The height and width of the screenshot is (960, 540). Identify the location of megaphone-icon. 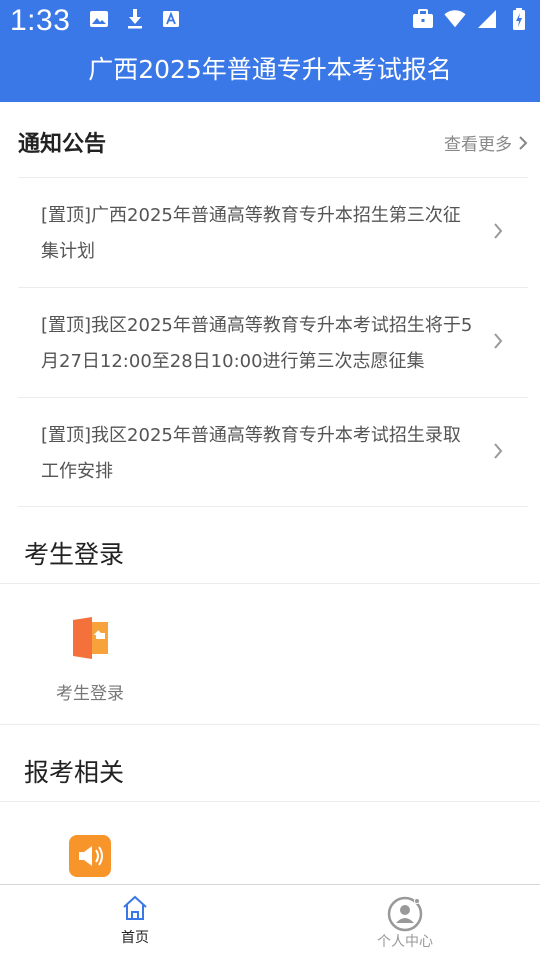
(90, 856).